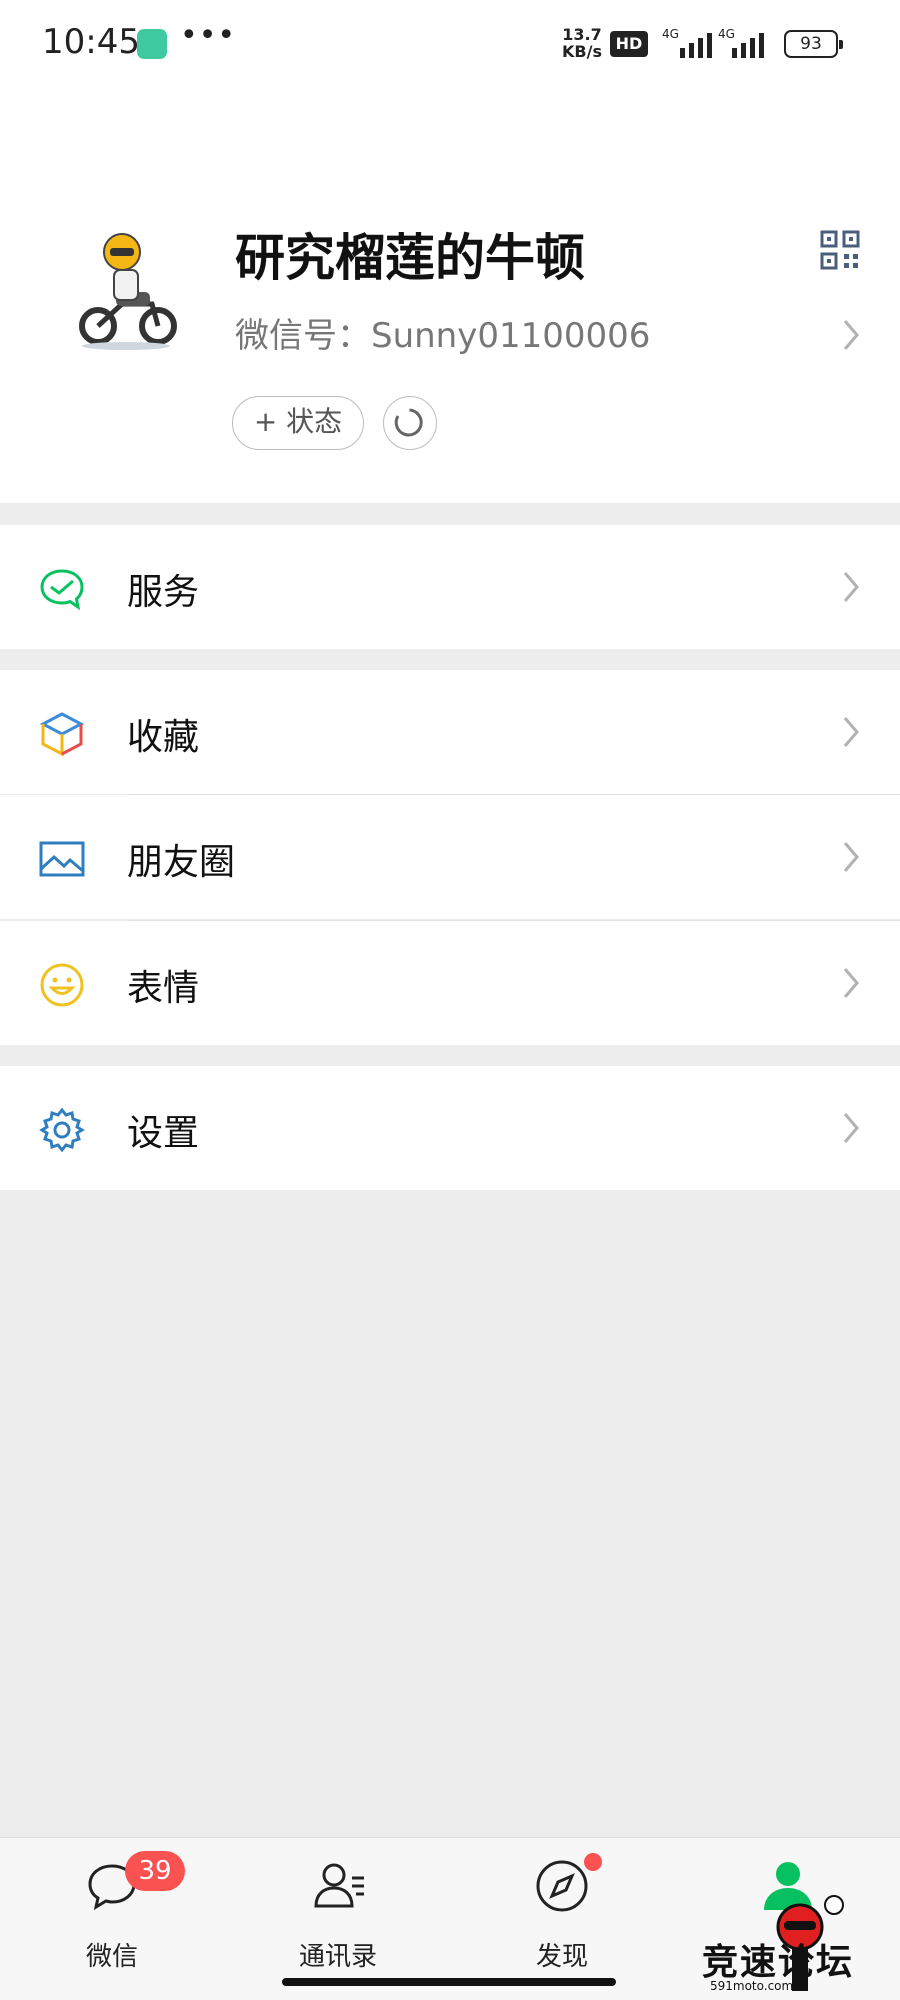  Describe the element at coordinates (126, 292) in the screenshot. I see `avatar` at that location.